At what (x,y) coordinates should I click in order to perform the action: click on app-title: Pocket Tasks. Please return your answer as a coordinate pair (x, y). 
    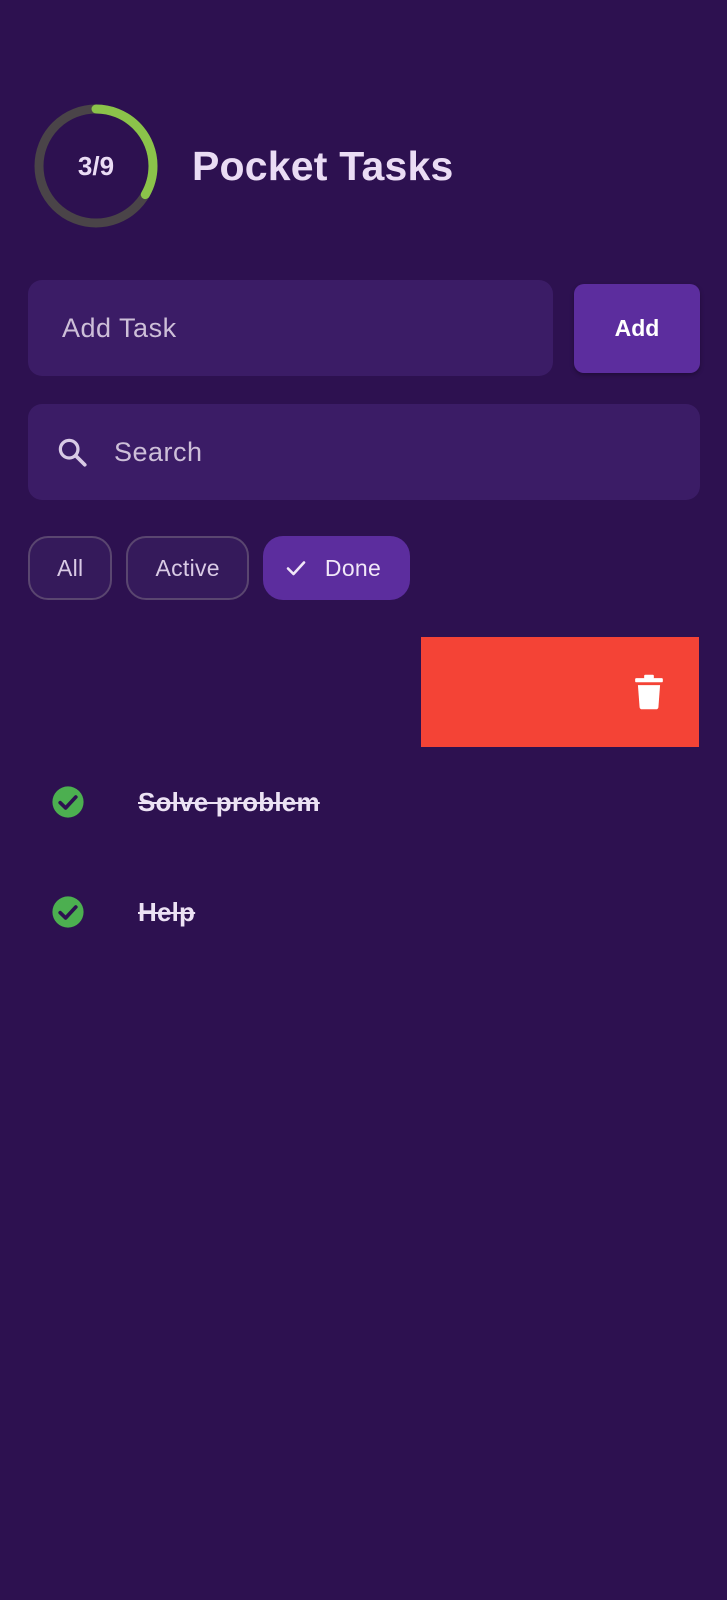
    Looking at the image, I should click on (323, 165).